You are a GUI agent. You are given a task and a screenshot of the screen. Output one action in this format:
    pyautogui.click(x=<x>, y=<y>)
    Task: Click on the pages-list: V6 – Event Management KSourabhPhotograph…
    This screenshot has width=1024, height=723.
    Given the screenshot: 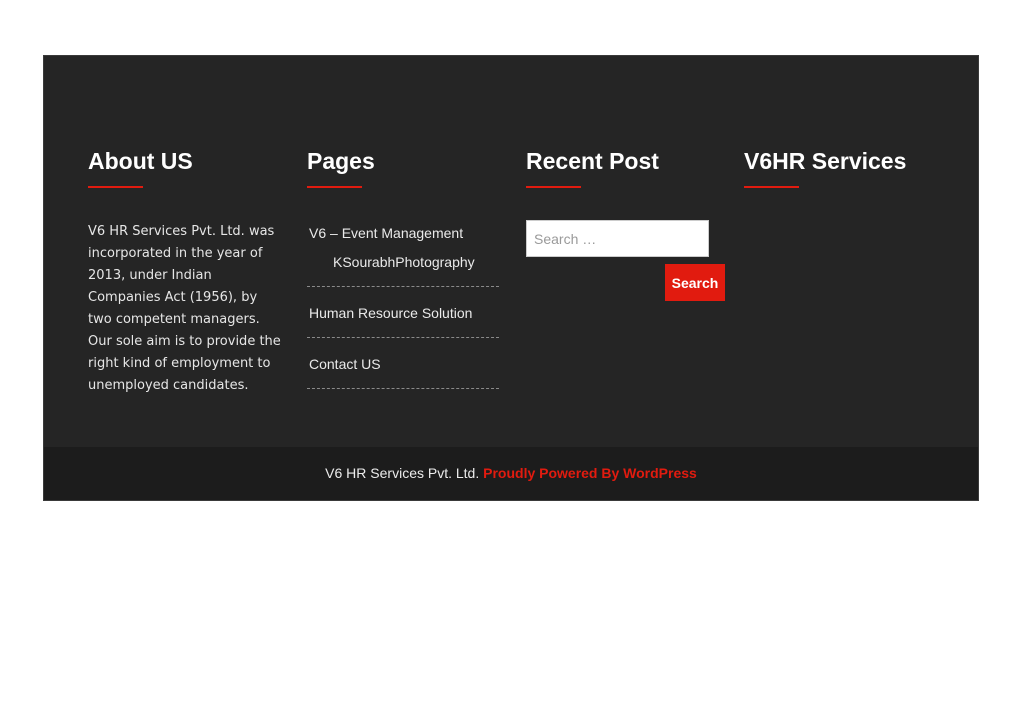 What is the action you would take?
    pyautogui.click(x=403, y=302)
    